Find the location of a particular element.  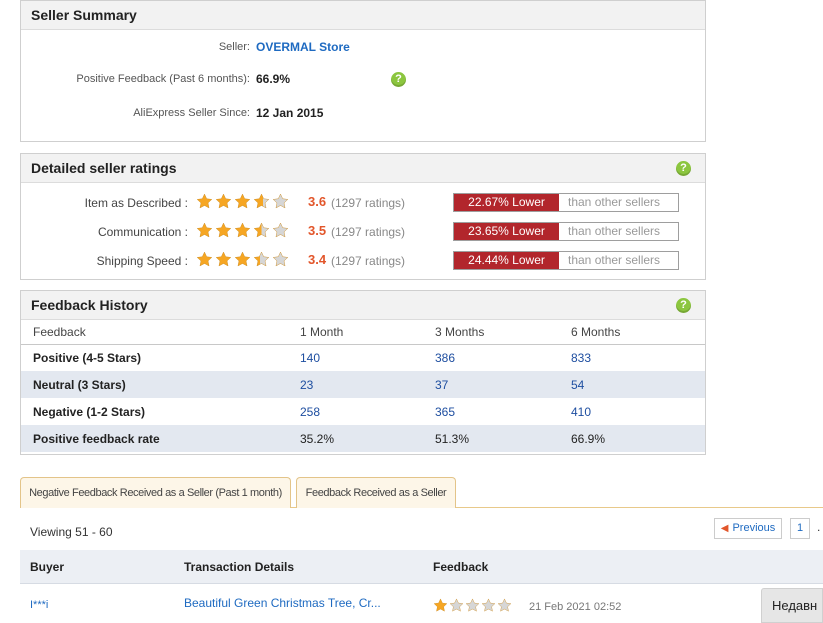

feedback-history-header-row: Feedback 1 Month 3 Months 6 Months is located at coordinates (363, 333).